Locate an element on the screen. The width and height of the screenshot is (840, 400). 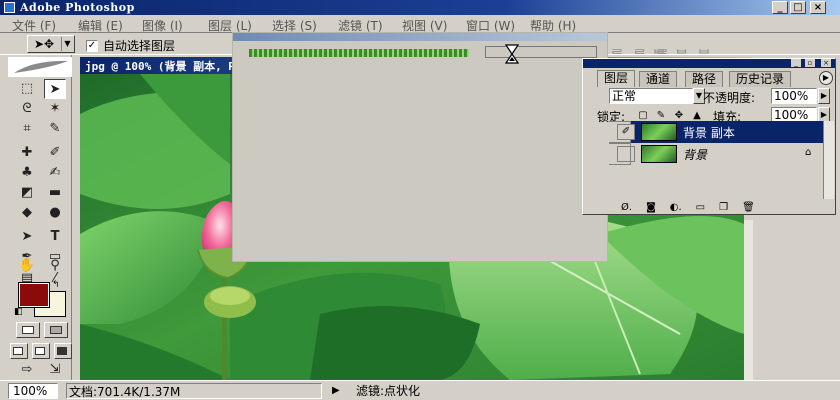
tab-channels: 通道 is located at coordinates (658, 79).